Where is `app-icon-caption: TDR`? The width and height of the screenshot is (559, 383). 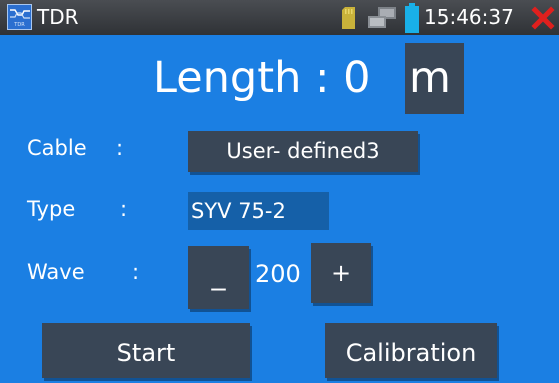
app-icon-caption: TDR is located at coordinates (19, 25).